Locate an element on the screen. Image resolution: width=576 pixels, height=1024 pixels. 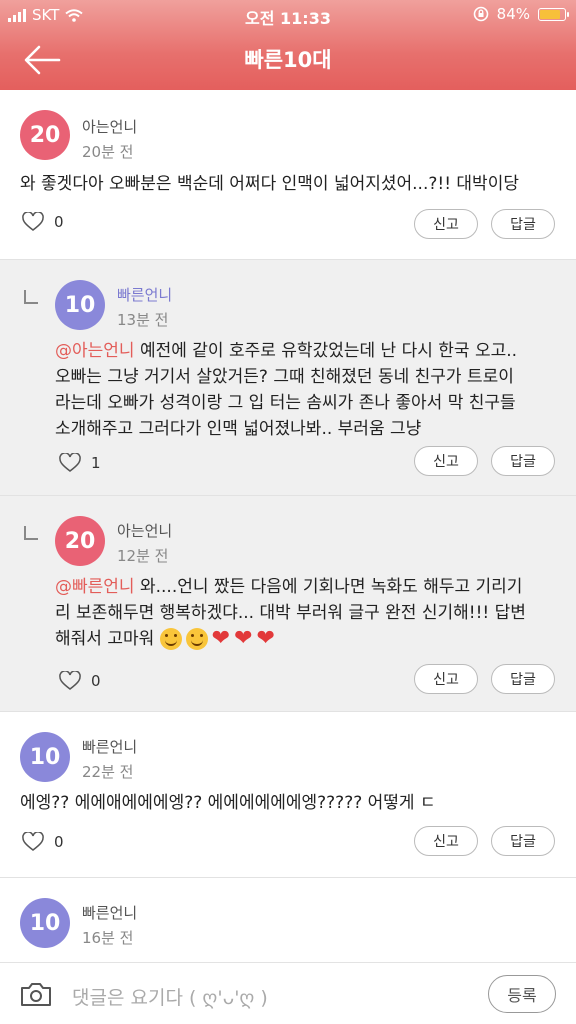
navigation-bar: 빠른10대 is located at coordinates (288, 60).